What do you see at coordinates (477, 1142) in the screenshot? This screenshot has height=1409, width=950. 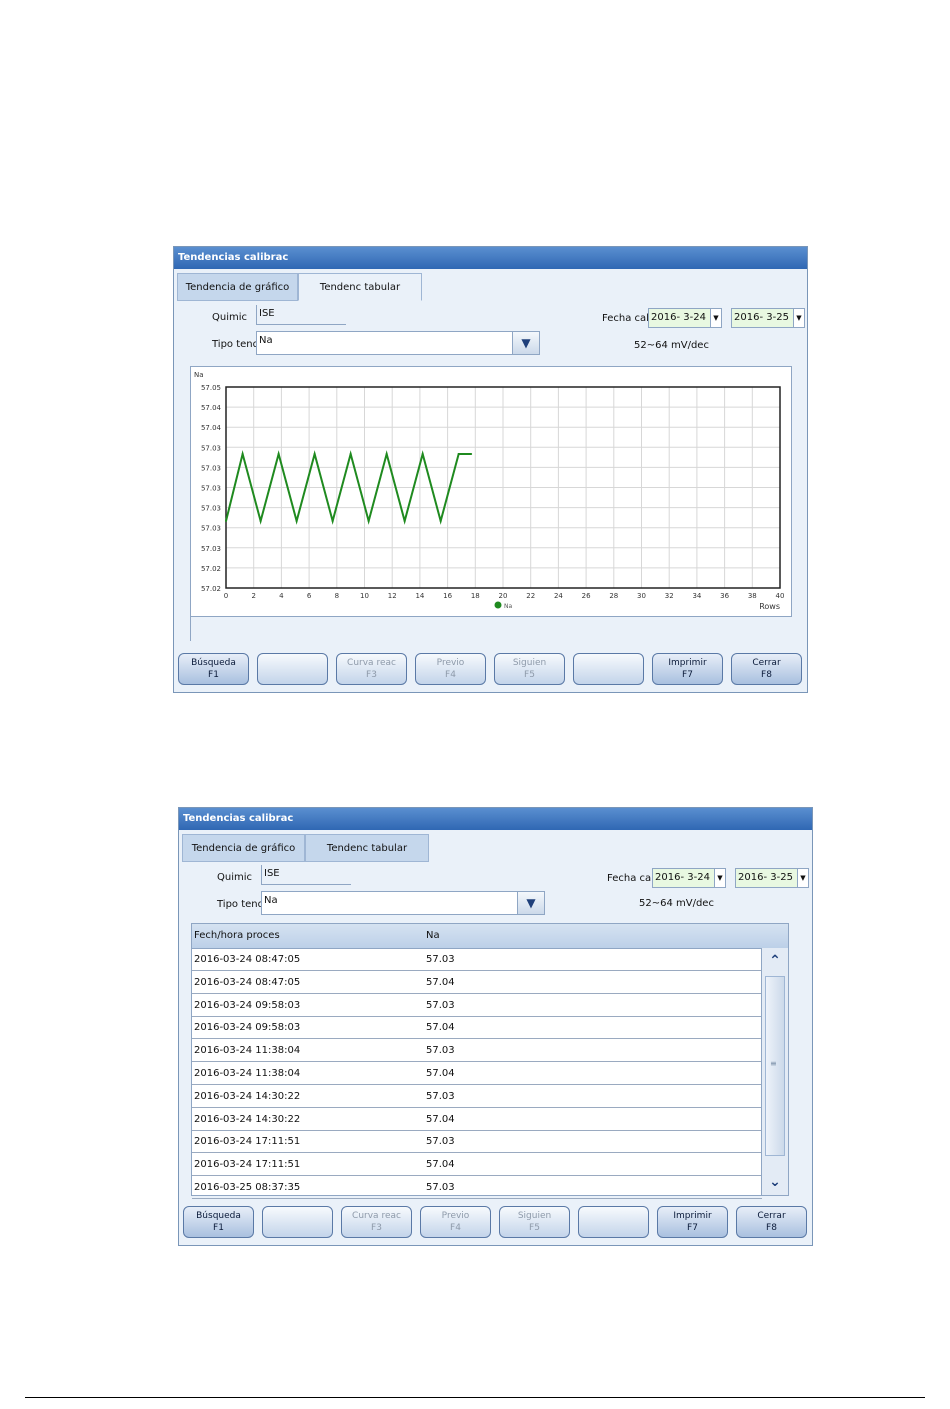 I see `table-row: 2016-03-24 17:11:51 57.03` at bounding box center [477, 1142].